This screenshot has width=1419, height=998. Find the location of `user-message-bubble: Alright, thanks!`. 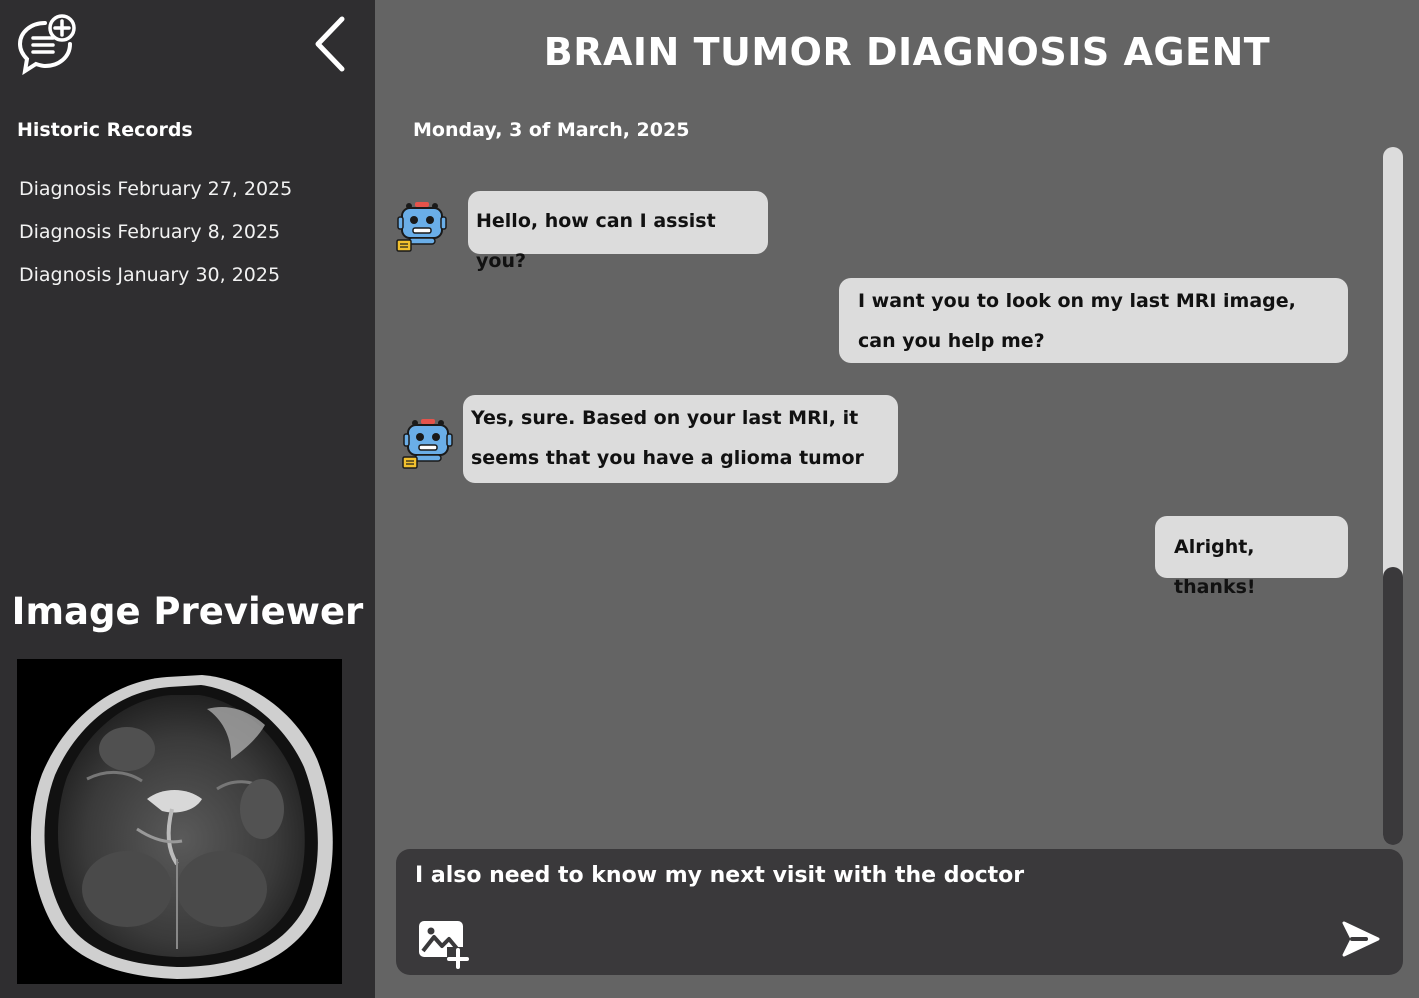

user-message-bubble: Alright, thanks! is located at coordinates (1251, 557).